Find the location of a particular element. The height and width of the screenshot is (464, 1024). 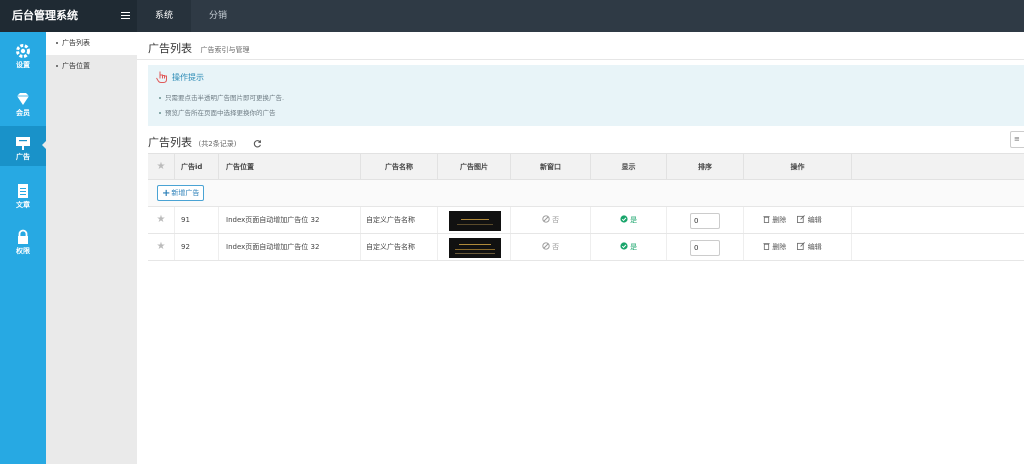

page-subtitle: 广告索引与管理 is located at coordinates (225, 50).